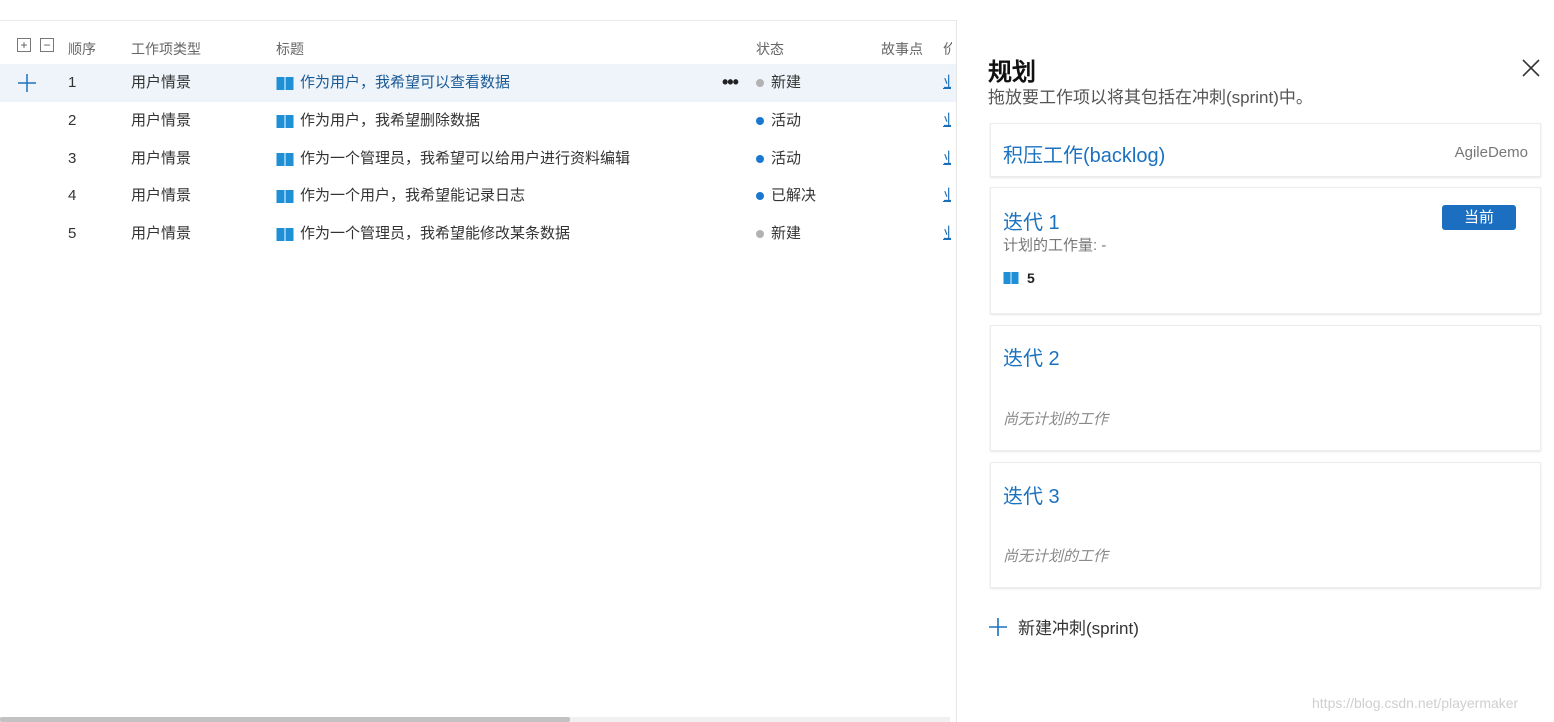 The height and width of the screenshot is (722, 1554). What do you see at coordinates (72, 233) in the screenshot?
I see `order-cell: 5` at bounding box center [72, 233].